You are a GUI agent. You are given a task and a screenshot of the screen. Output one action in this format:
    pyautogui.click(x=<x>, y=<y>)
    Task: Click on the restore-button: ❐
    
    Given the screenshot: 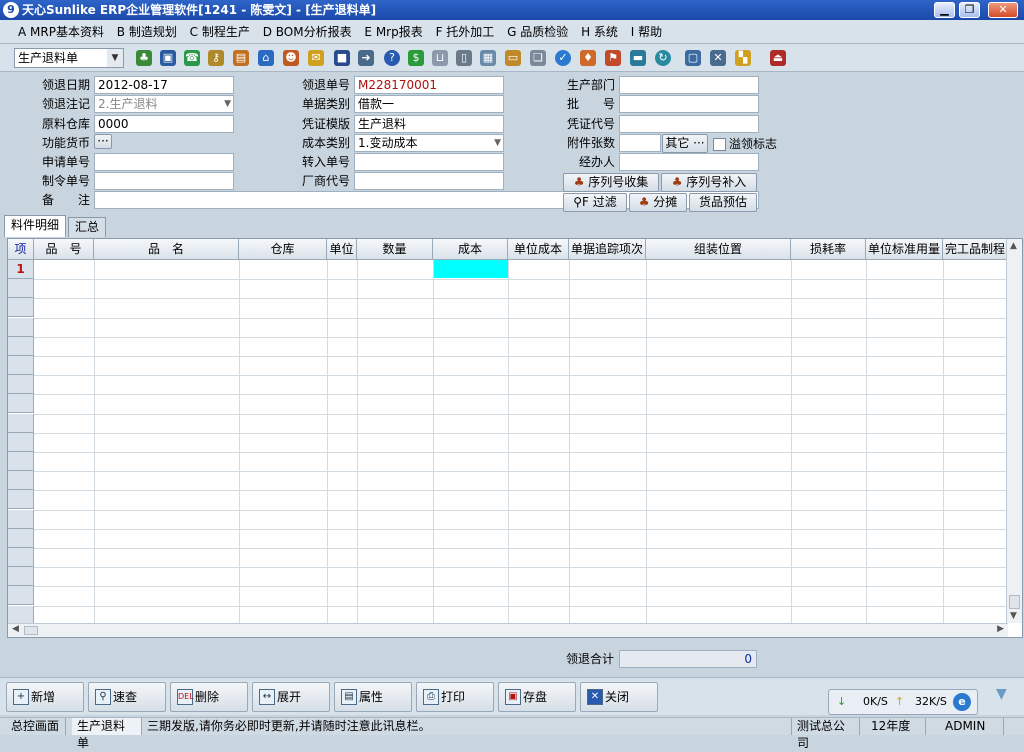 What is the action you would take?
    pyautogui.click(x=969, y=10)
    